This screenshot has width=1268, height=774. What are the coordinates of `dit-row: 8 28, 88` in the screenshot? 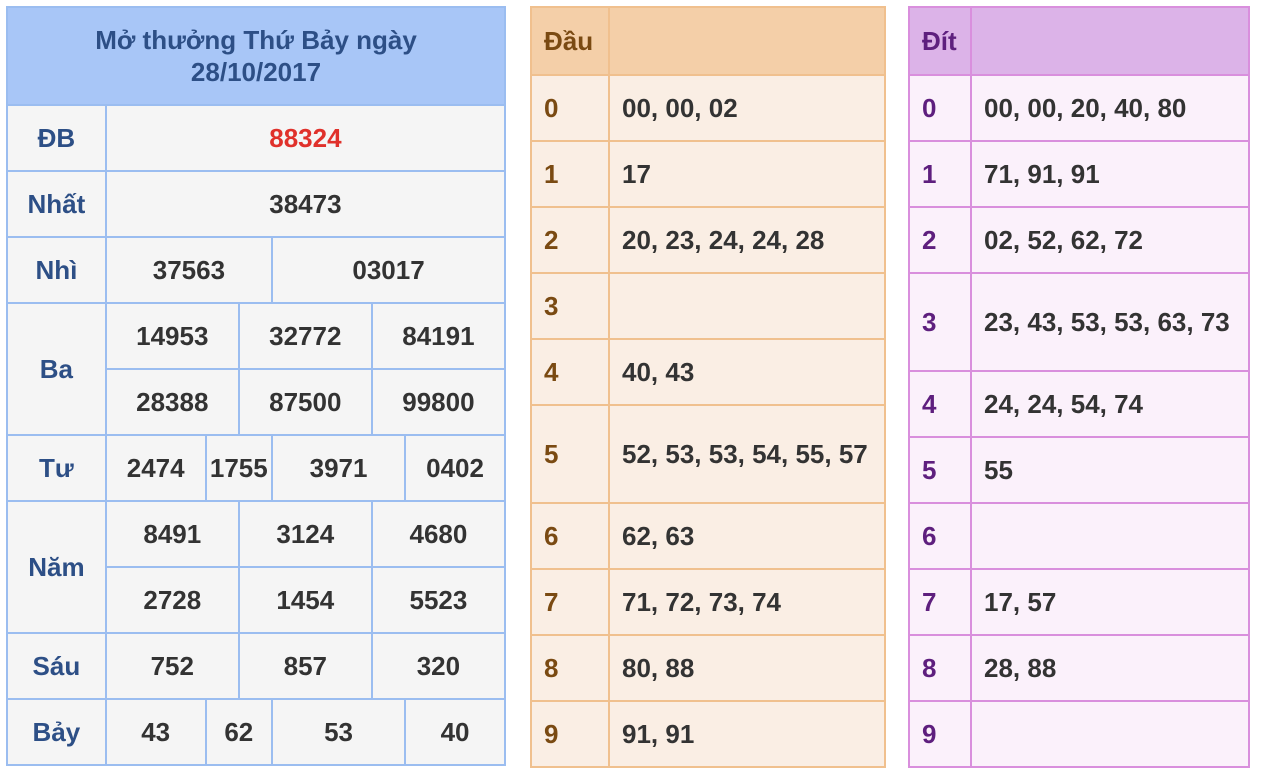 It's located at (1079, 668).